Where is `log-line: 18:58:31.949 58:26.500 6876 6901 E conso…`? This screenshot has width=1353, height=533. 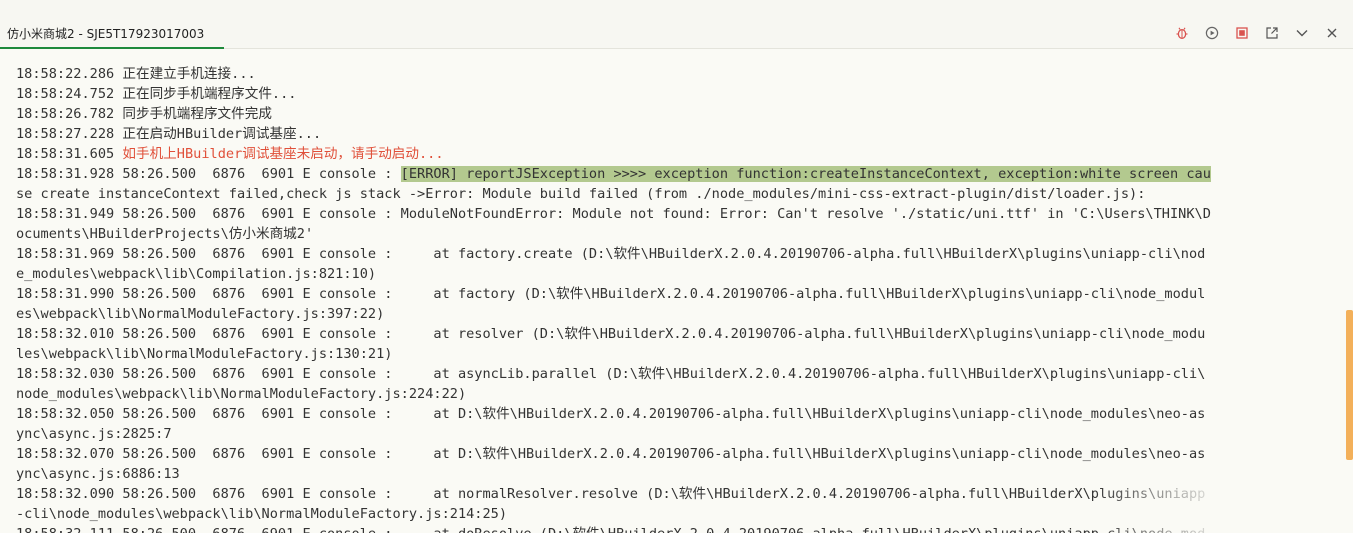
log-line: 18:58:31.949 58:26.500 6876 6901 E conso… is located at coordinates (613, 214).